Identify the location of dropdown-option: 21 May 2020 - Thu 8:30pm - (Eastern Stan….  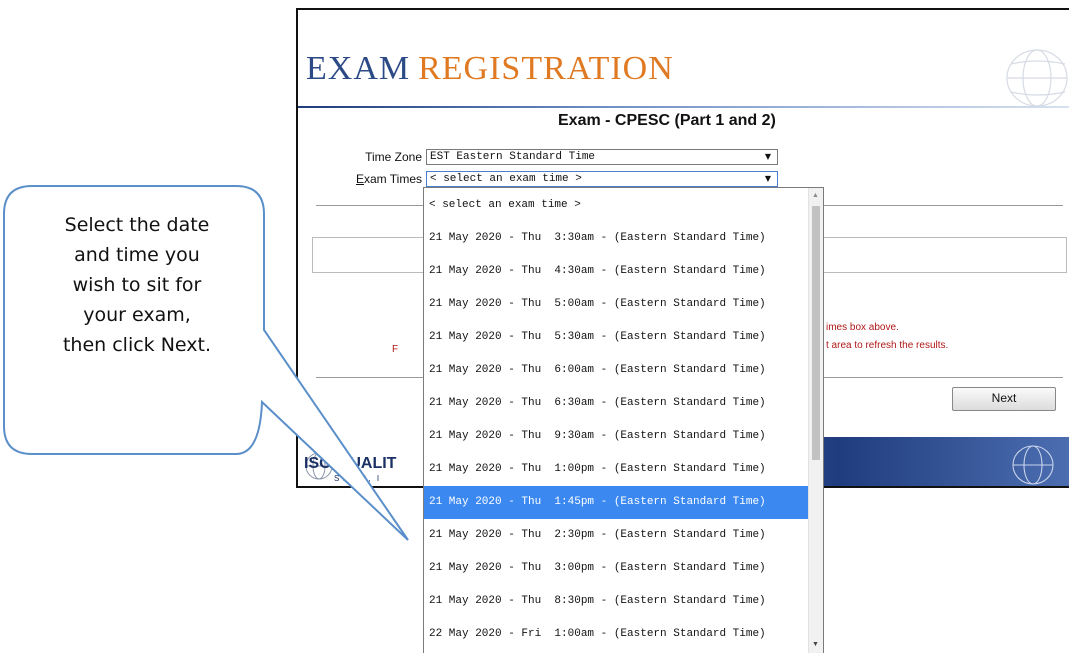
(616, 601).